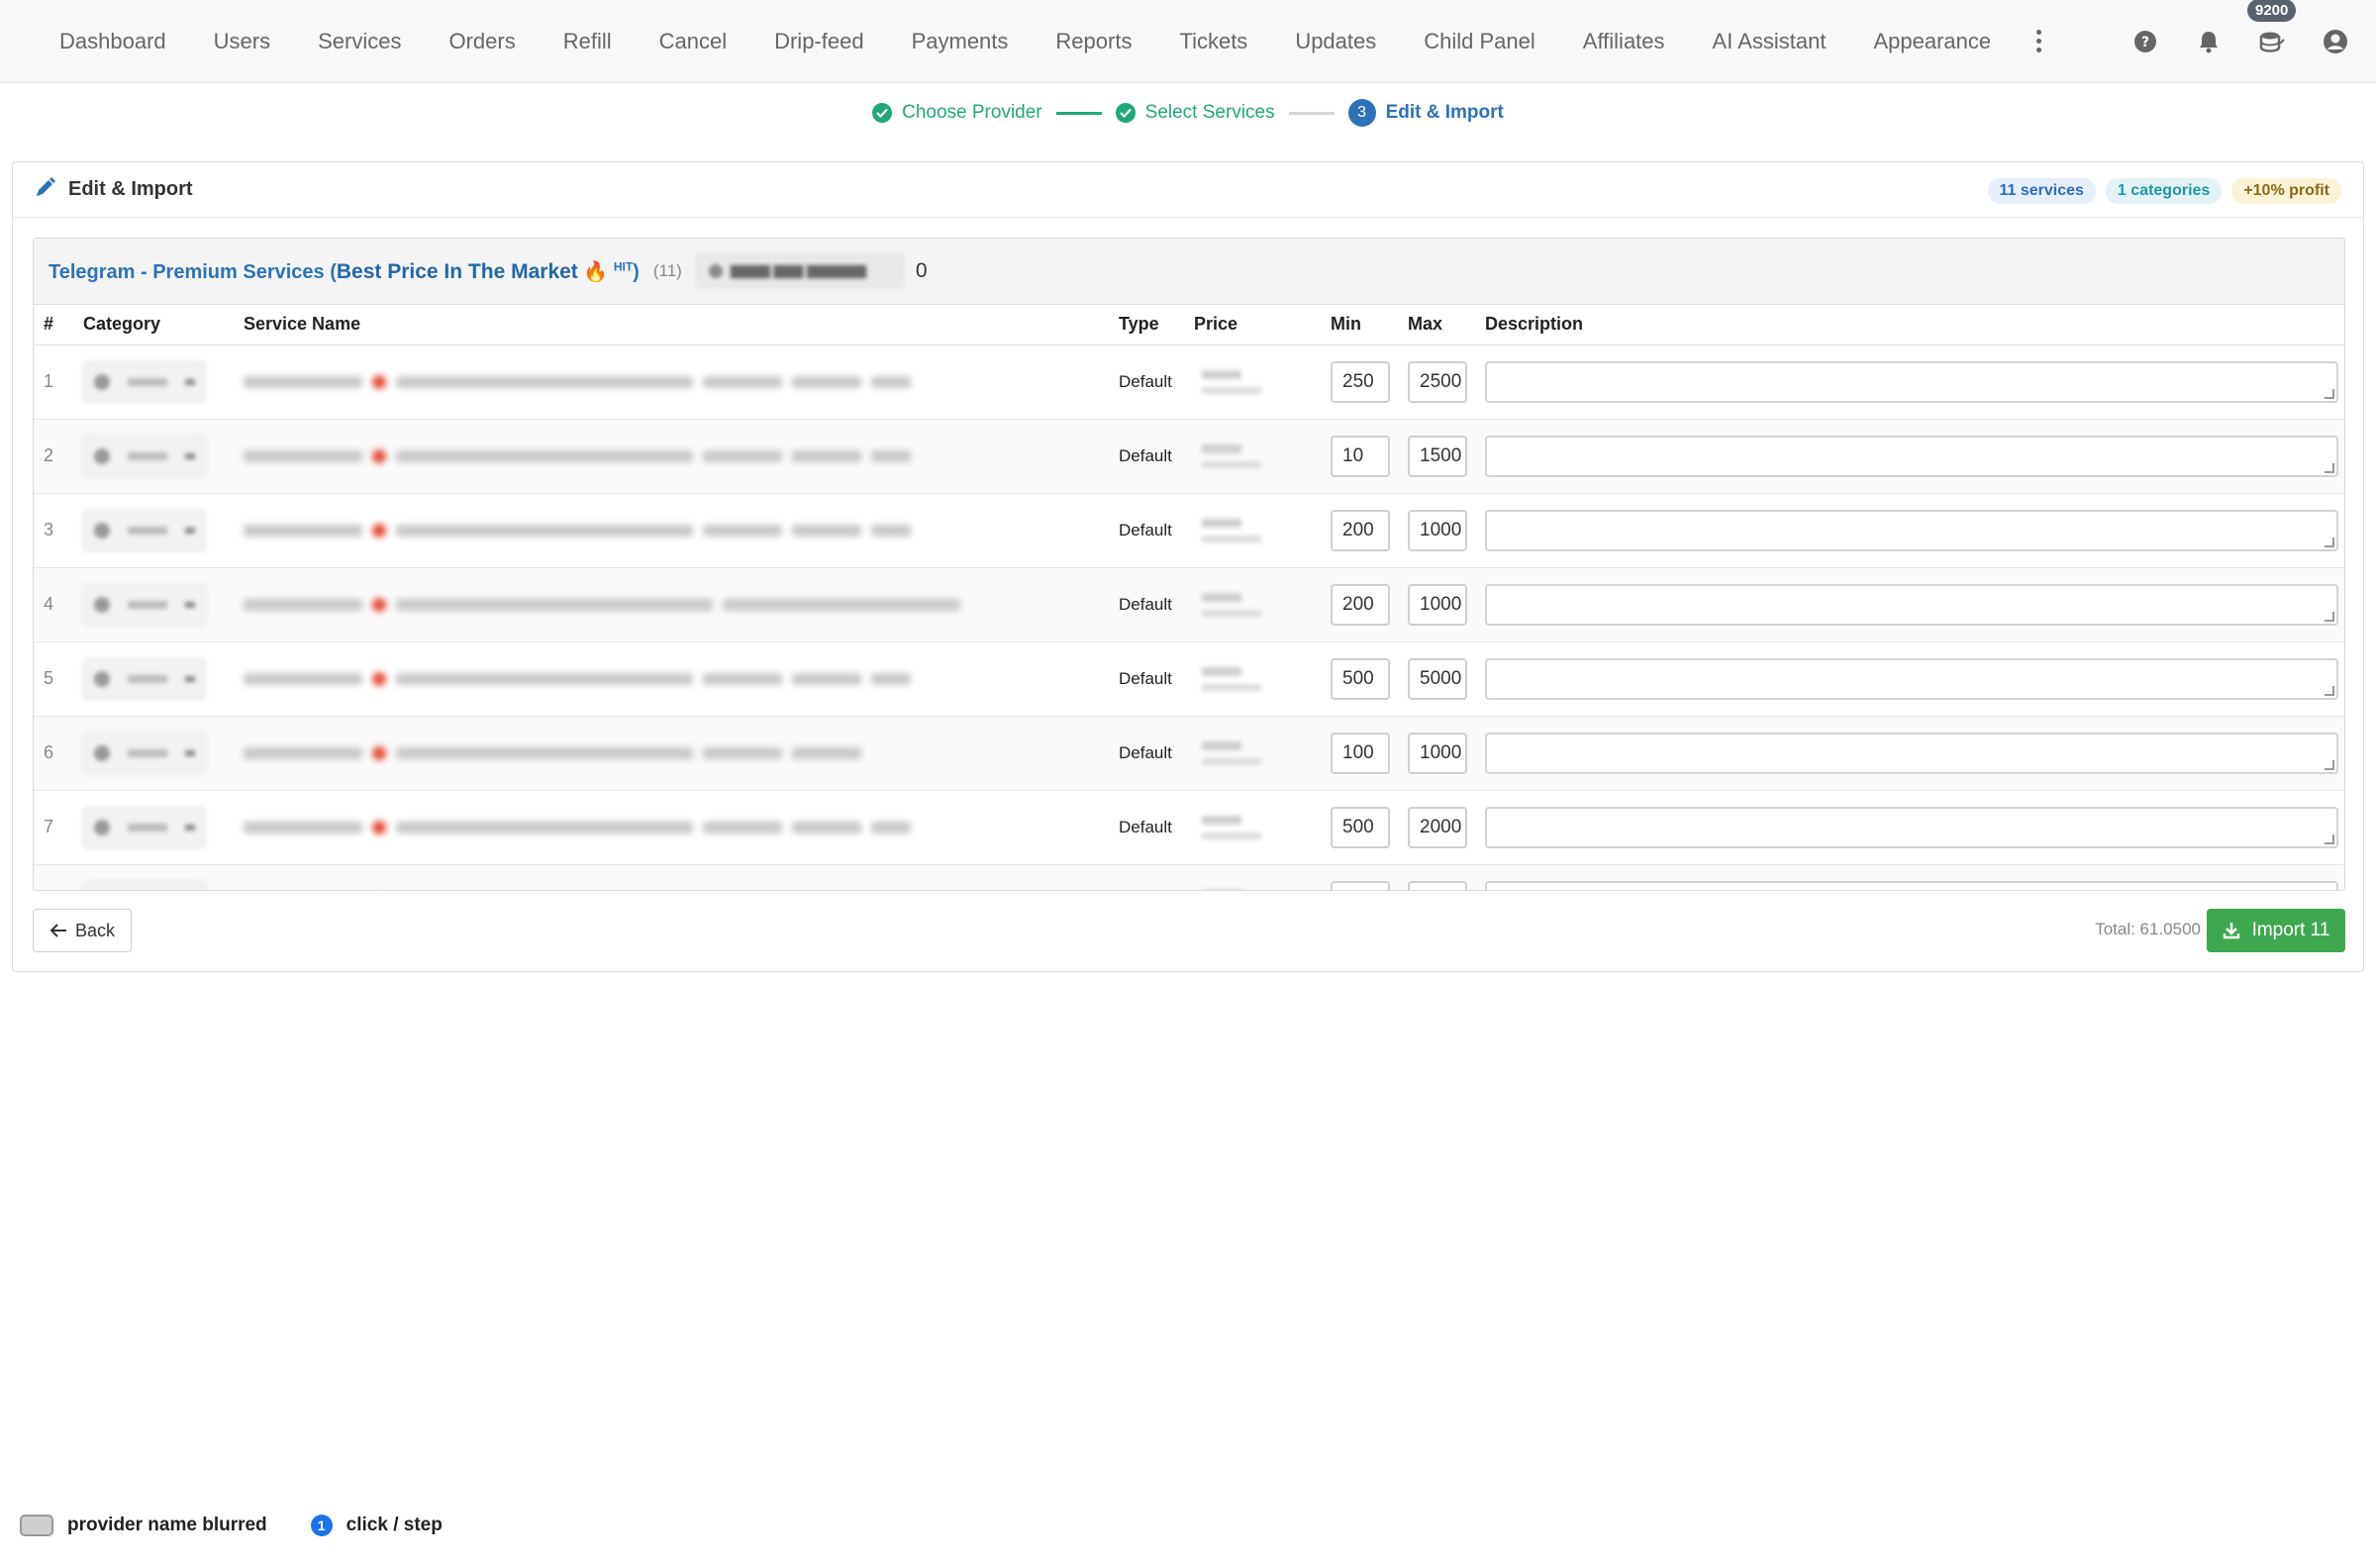  What do you see at coordinates (1360, 753) in the screenshot?
I see `row-min-input: 100` at bounding box center [1360, 753].